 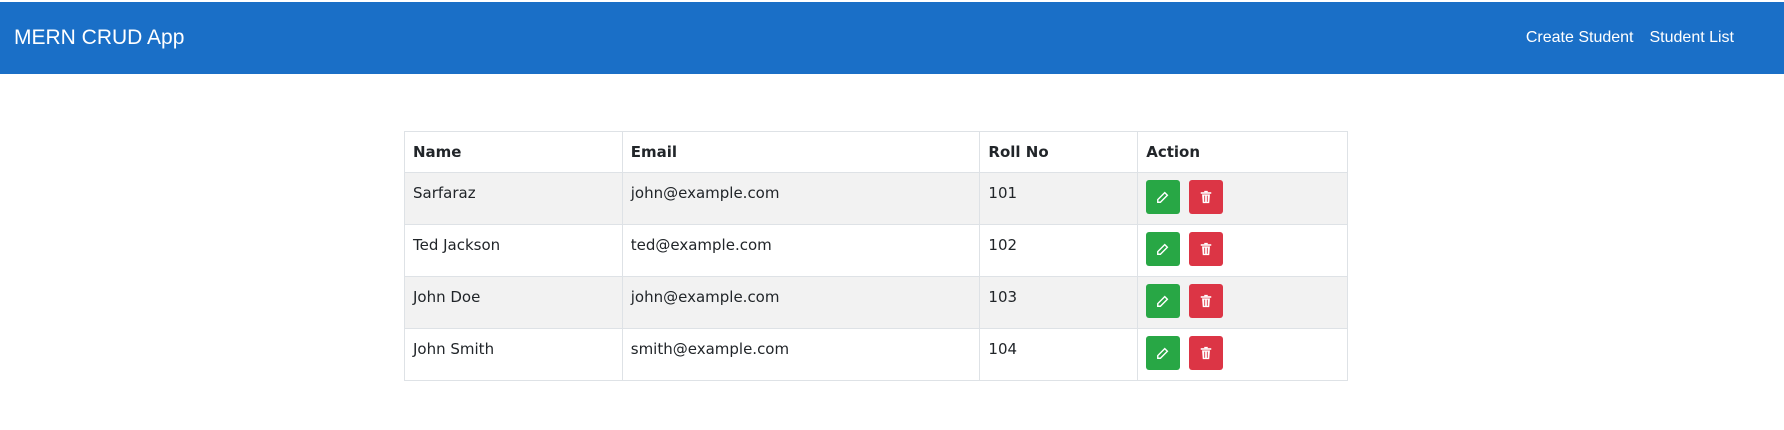 I want to click on cell-roll-no: 103, so click(x=1059, y=302).